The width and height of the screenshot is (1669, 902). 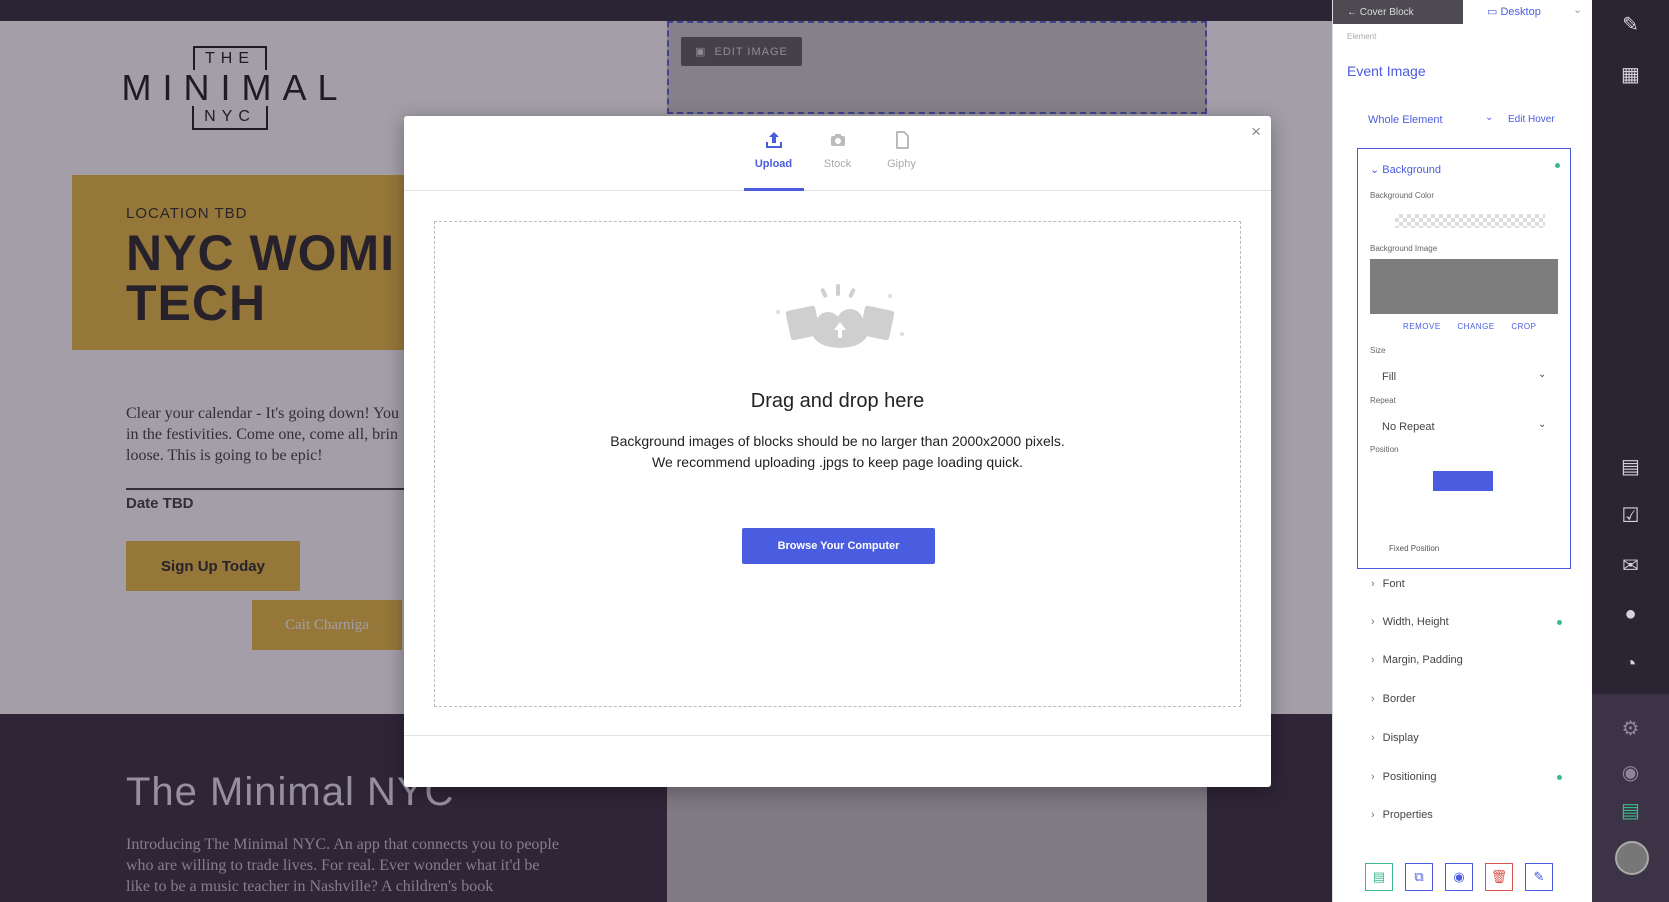 I want to click on remove-image-link: REMOVE, so click(x=1422, y=326).